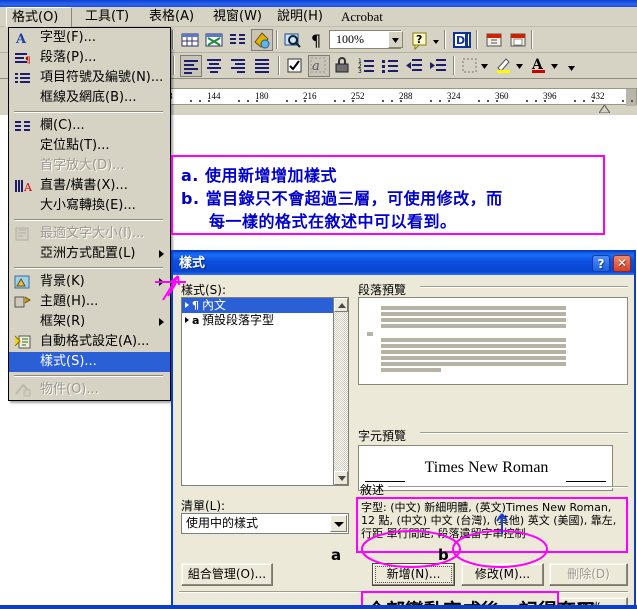 Image resolution: width=637 pixels, height=609 pixels. Describe the element at coordinates (238, 40) in the screenshot. I see `columns-icon` at that location.